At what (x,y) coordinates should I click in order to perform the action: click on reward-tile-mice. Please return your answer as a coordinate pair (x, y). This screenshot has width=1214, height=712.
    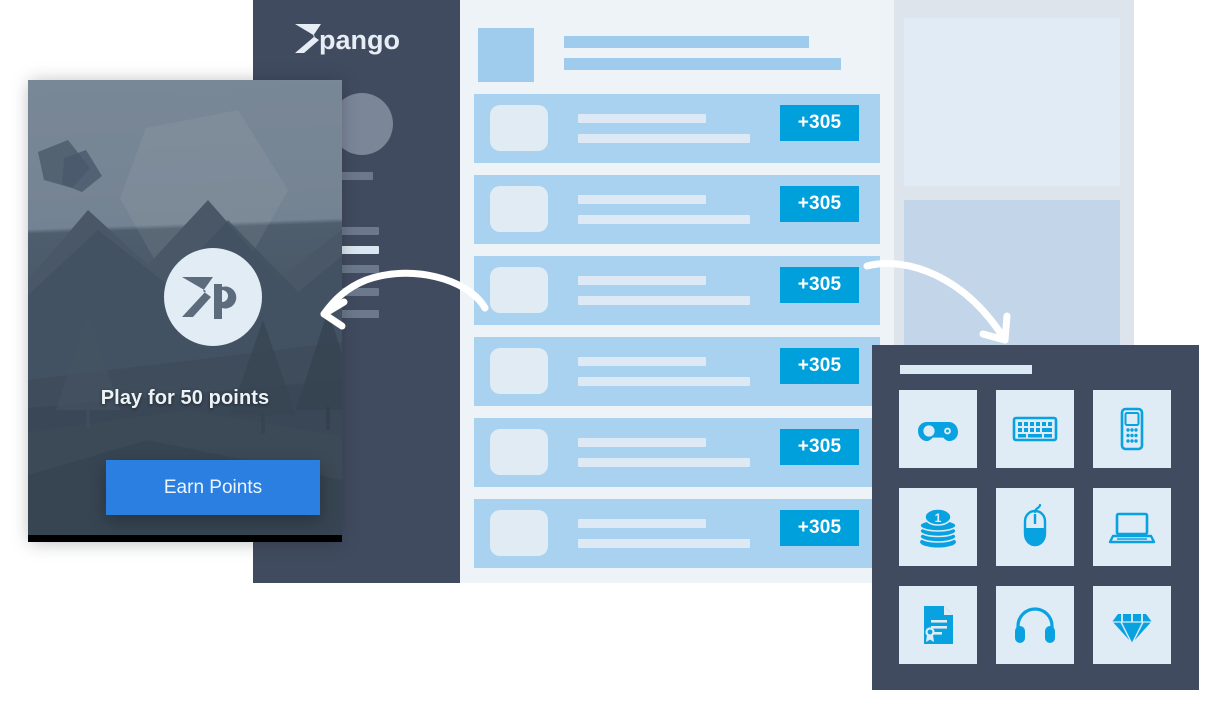
    Looking at the image, I should click on (1035, 527).